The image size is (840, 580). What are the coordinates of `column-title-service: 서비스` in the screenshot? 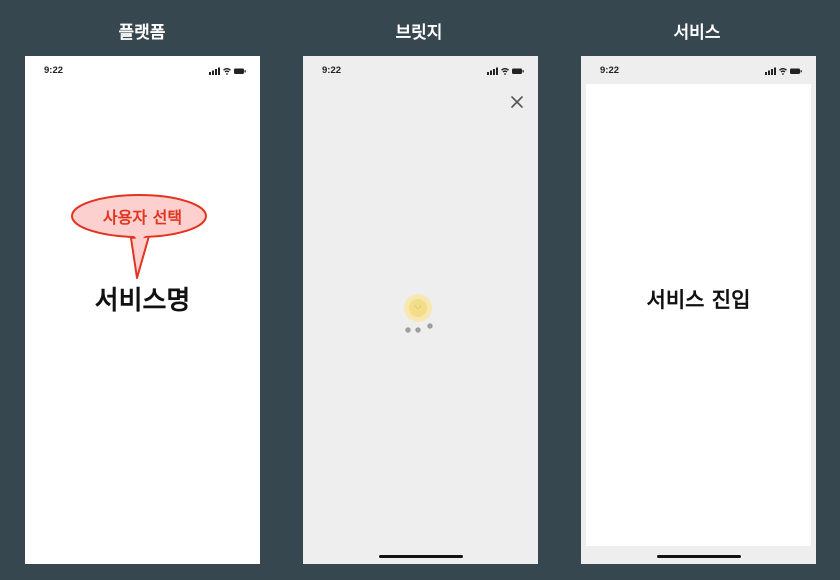 It's located at (697, 33).